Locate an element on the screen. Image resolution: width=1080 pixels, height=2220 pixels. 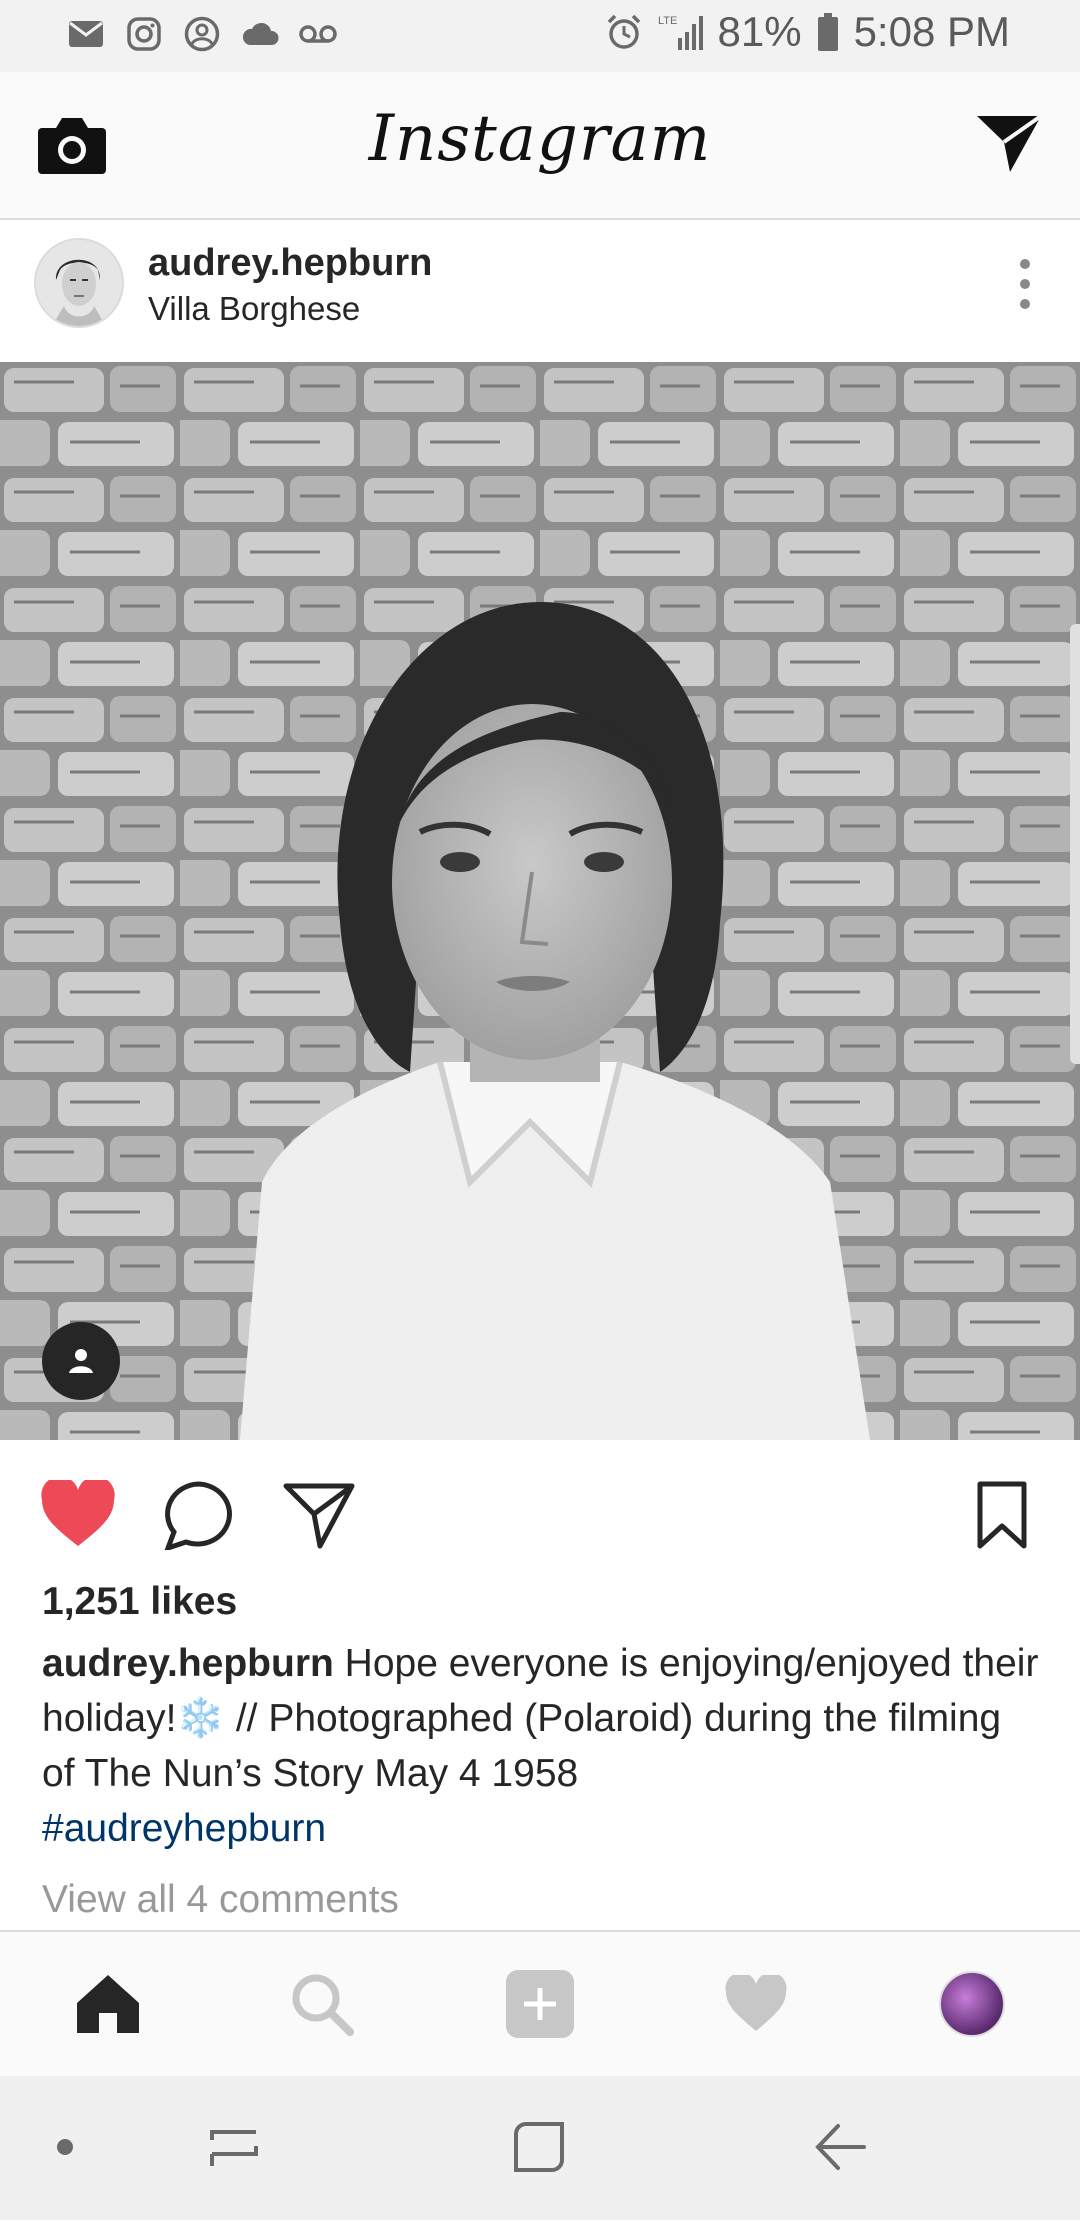
recent-apps-icon is located at coordinates (235, 2149).